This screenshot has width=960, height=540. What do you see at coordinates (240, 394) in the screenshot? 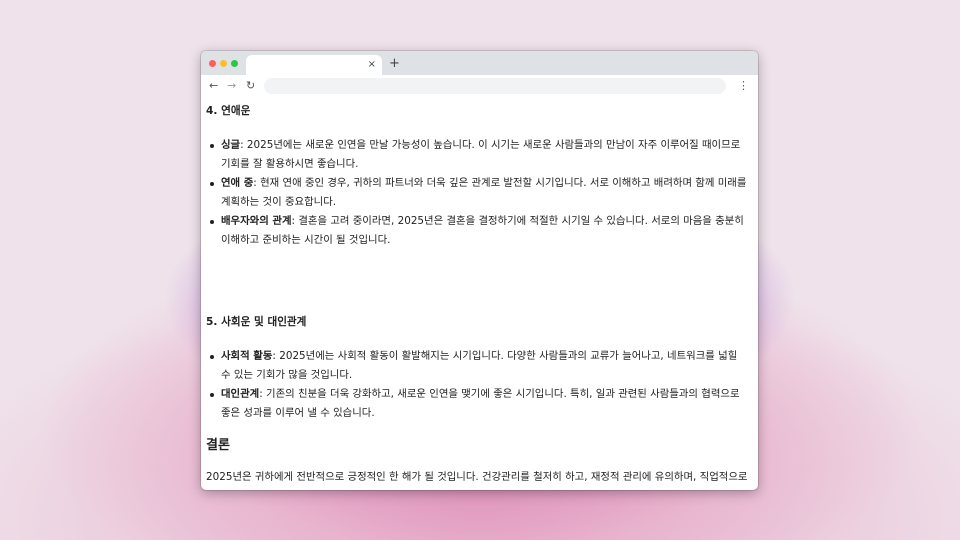
I see `list-item-label: 대인관계` at bounding box center [240, 394].